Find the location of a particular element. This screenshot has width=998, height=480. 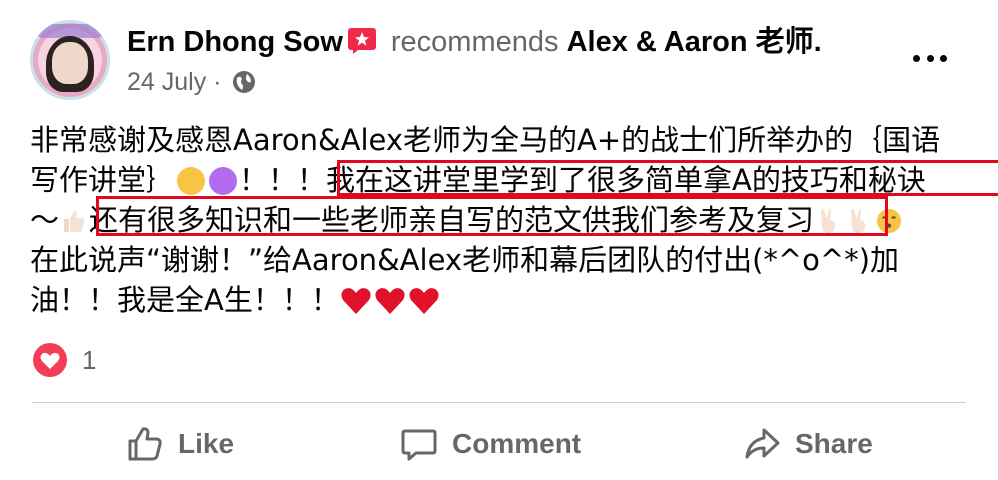

reaction-count: 1 is located at coordinates (89, 359).